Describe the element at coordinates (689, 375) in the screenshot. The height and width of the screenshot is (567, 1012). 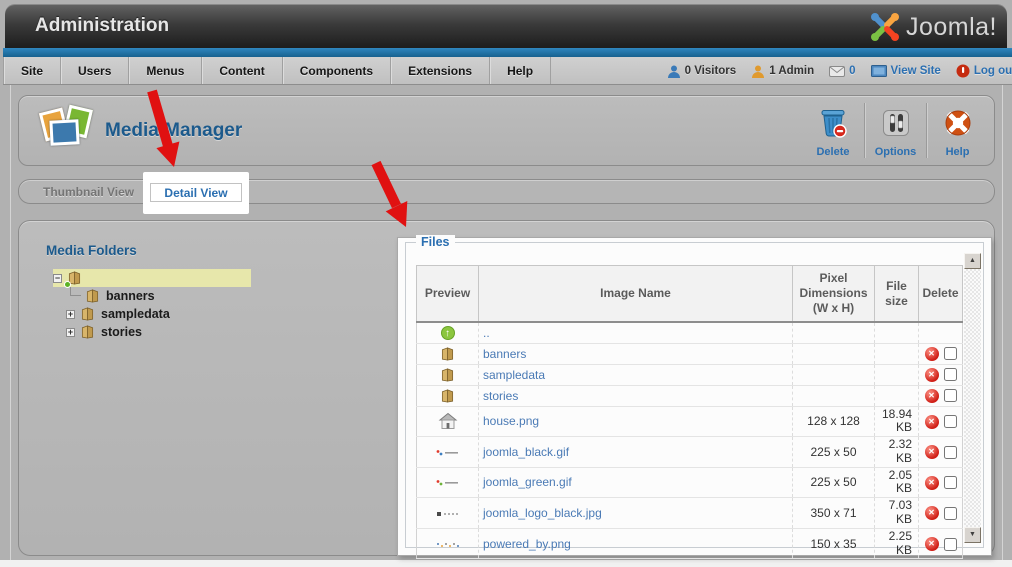
I see `table-row-sampledata: sampledata ✕` at that location.